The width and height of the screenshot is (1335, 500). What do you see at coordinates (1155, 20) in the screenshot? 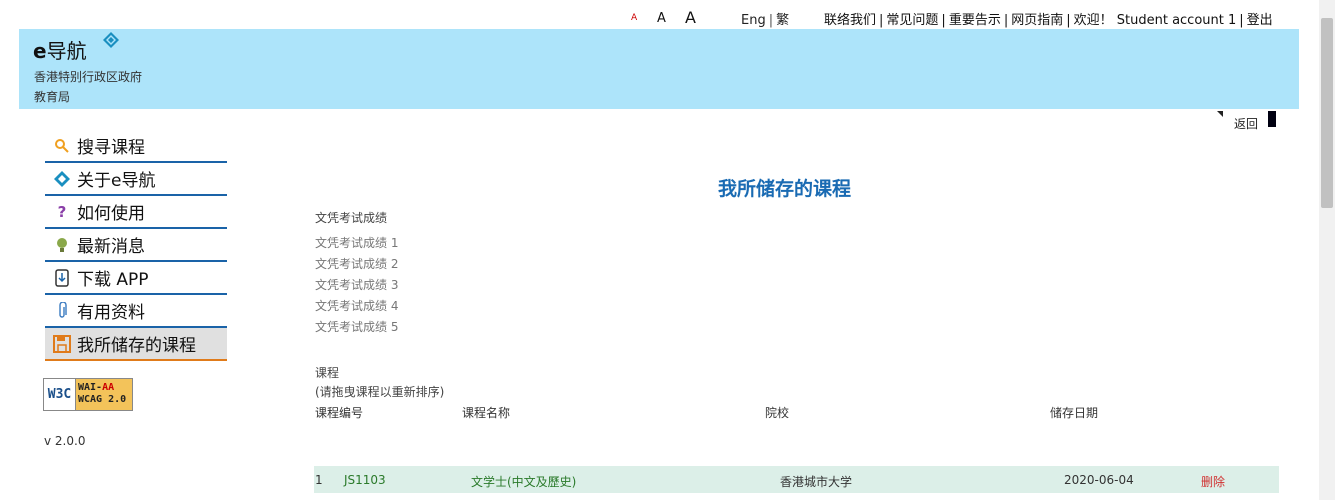
I see `welcome-text: 欢迎！ Student account 1` at bounding box center [1155, 20].